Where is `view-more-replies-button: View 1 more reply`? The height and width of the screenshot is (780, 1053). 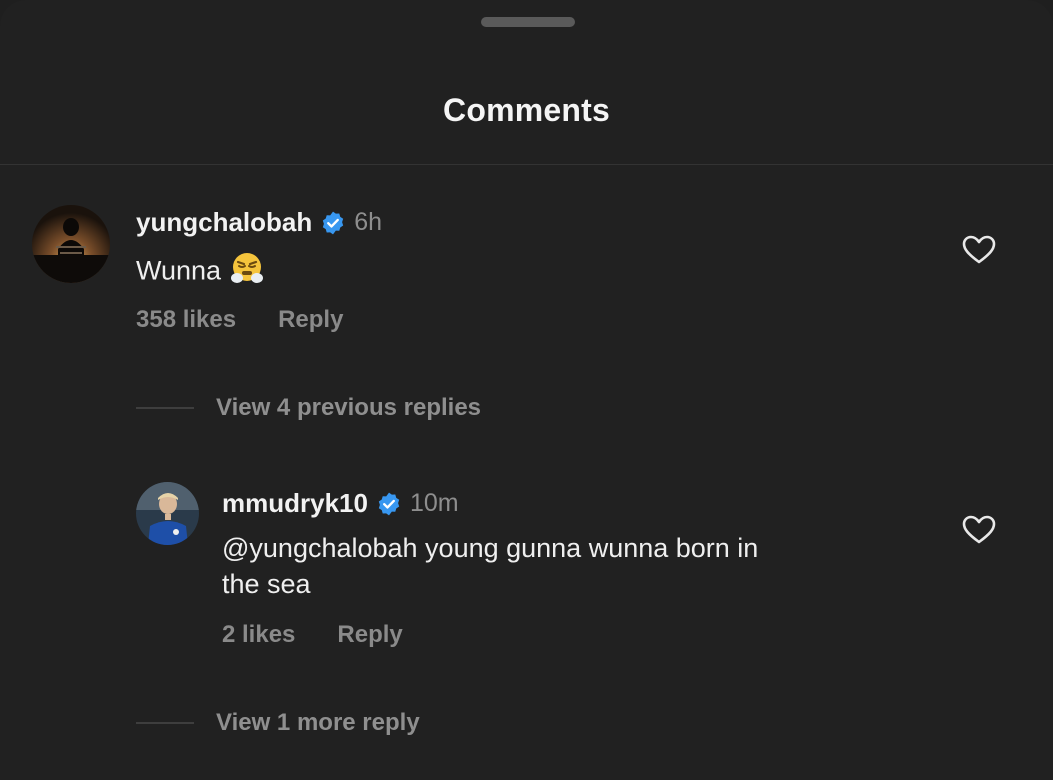 view-more-replies-button: View 1 more reply is located at coordinates (278, 723).